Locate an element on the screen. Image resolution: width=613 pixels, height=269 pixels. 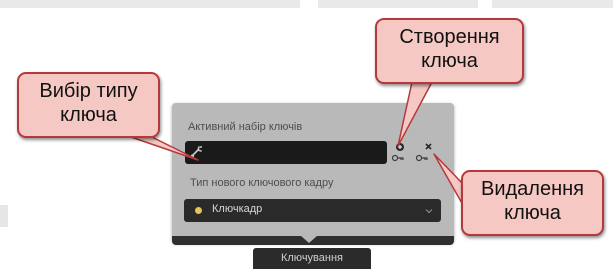
delete-key-icon is located at coordinates (423, 152).